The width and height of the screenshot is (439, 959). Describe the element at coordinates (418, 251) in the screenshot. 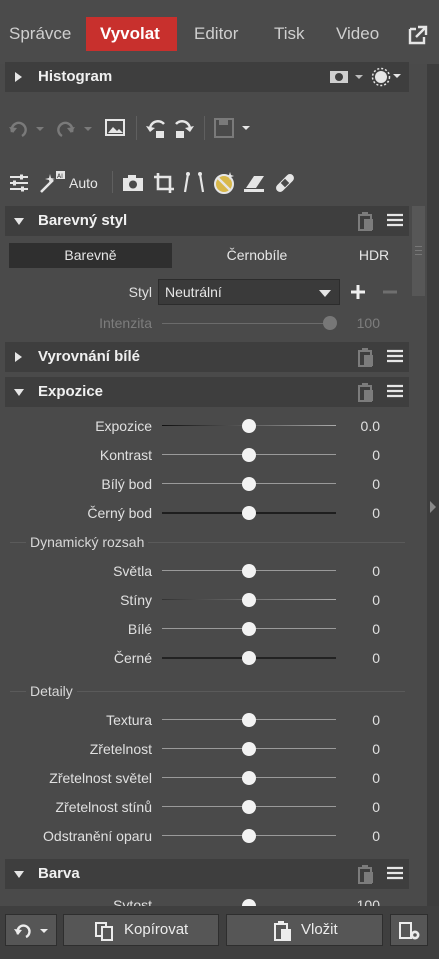

I see `scrollbar-thumb` at that location.